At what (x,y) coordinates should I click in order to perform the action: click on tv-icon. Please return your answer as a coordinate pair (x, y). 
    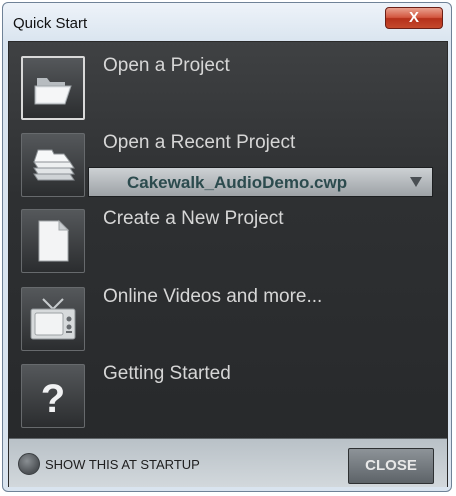
    Looking at the image, I should click on (53, 319).